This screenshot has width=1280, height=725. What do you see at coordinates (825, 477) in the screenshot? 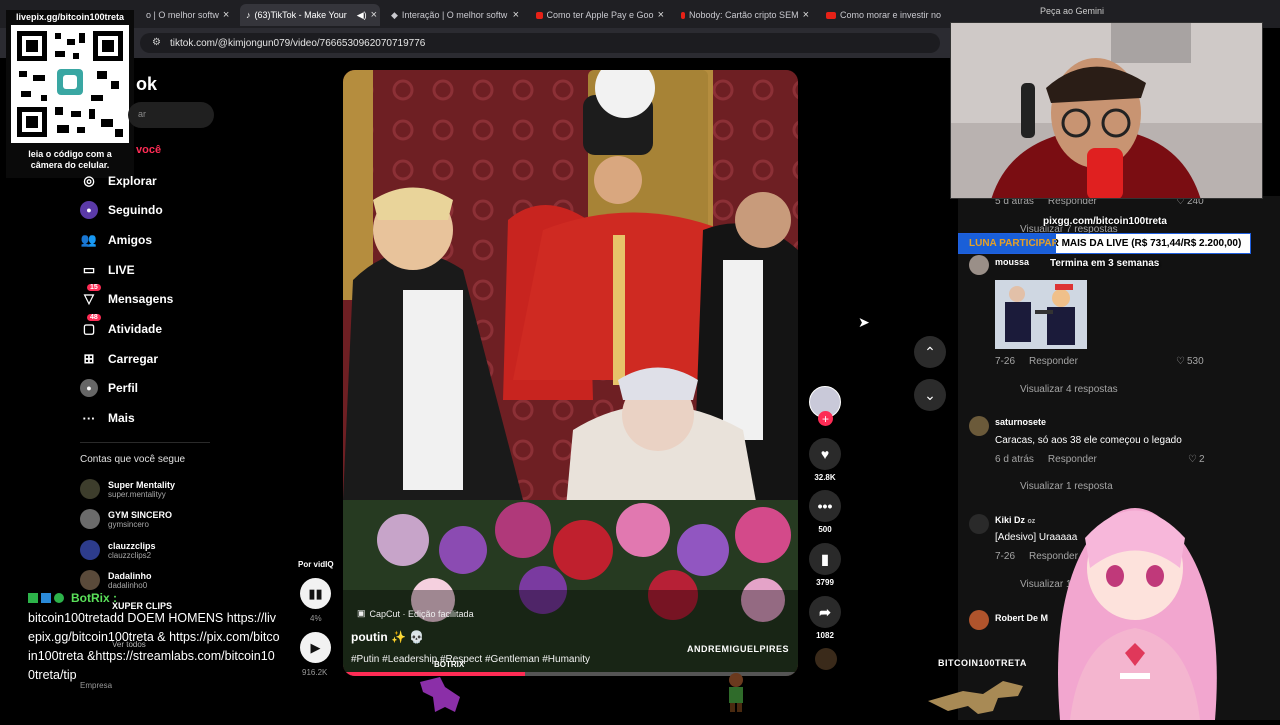
I see `like-count: 32.8K` at bounding box center [825, 477].